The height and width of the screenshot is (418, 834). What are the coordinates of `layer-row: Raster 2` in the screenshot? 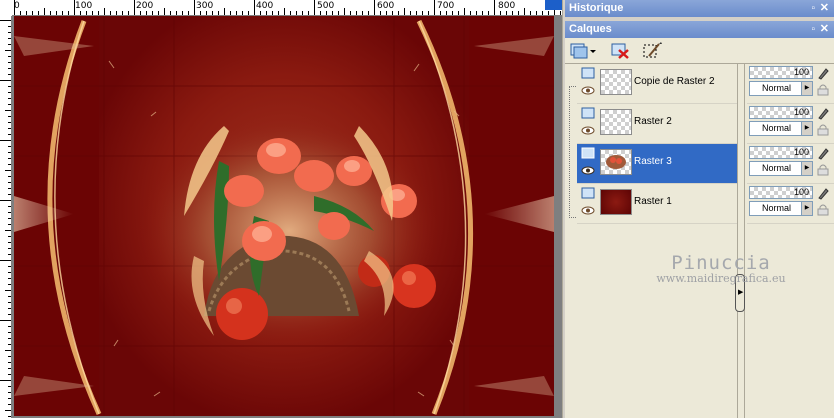 It's located at (657, 124).